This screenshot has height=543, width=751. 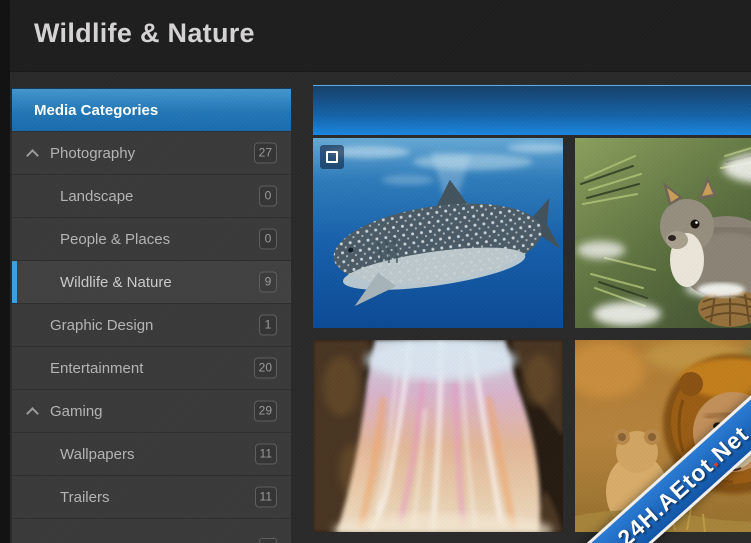 What do you see at coordinates (380, 36) in the screenshot?
I see `app-header: Wildlife & Nature` at bounding box center [380, 36].